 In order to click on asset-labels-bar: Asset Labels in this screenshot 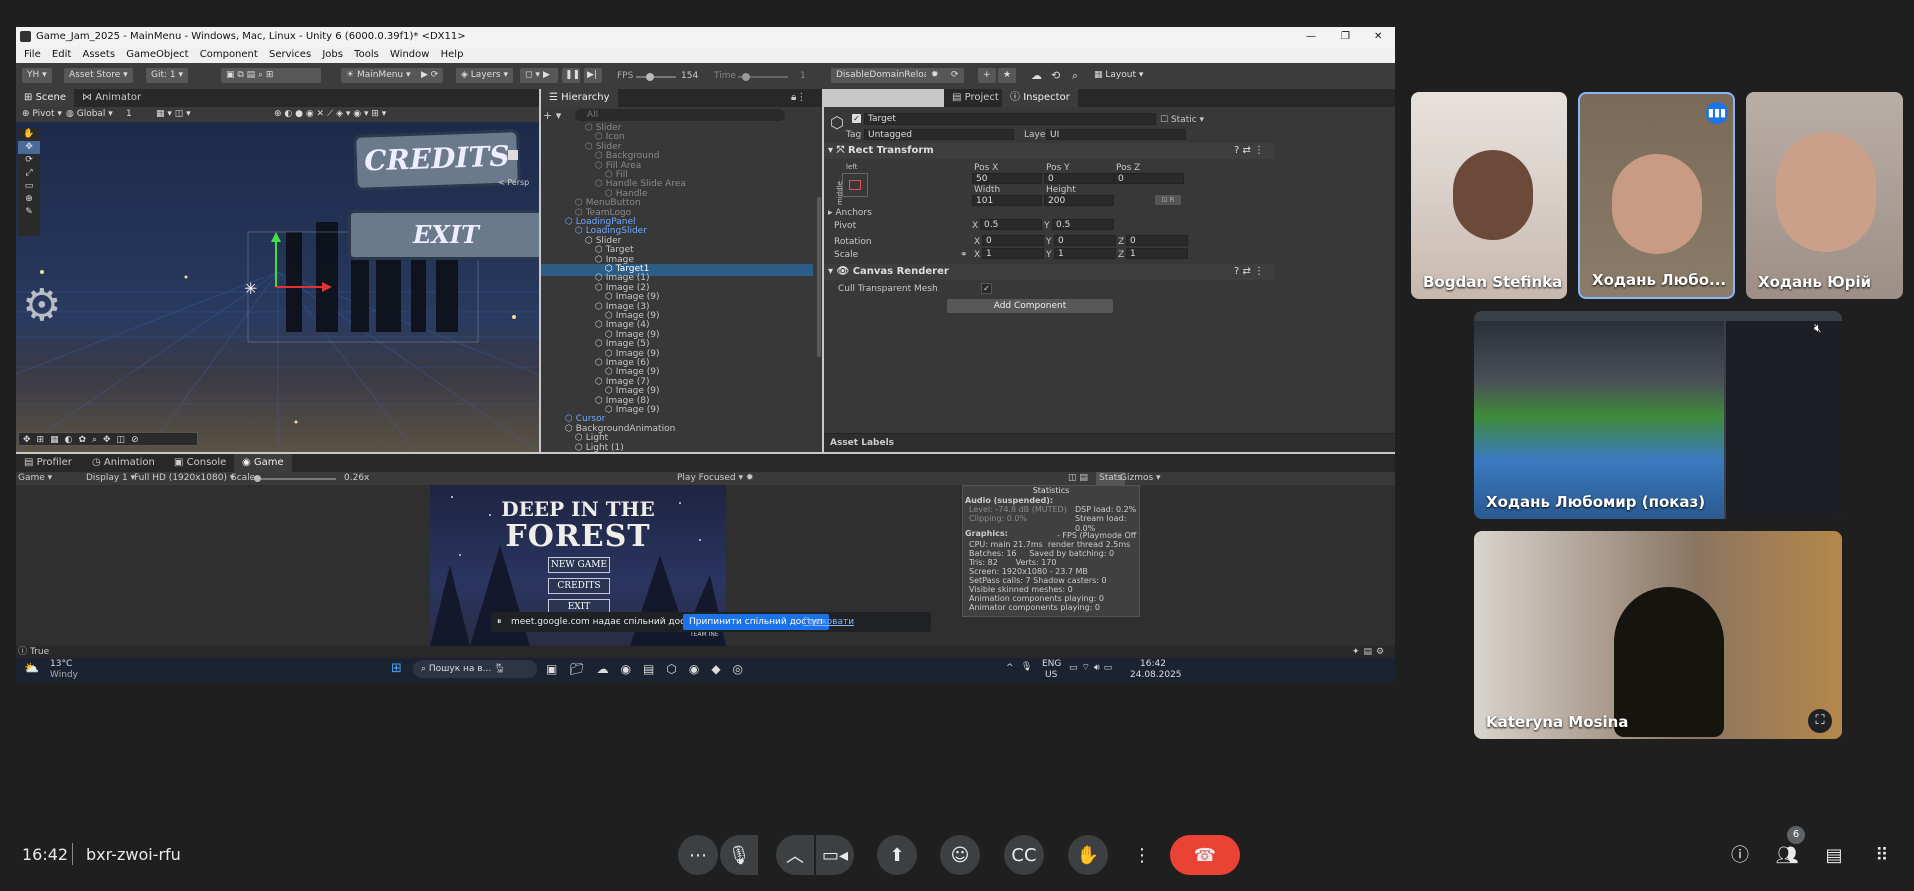, I will do `click(1109, 442)`.